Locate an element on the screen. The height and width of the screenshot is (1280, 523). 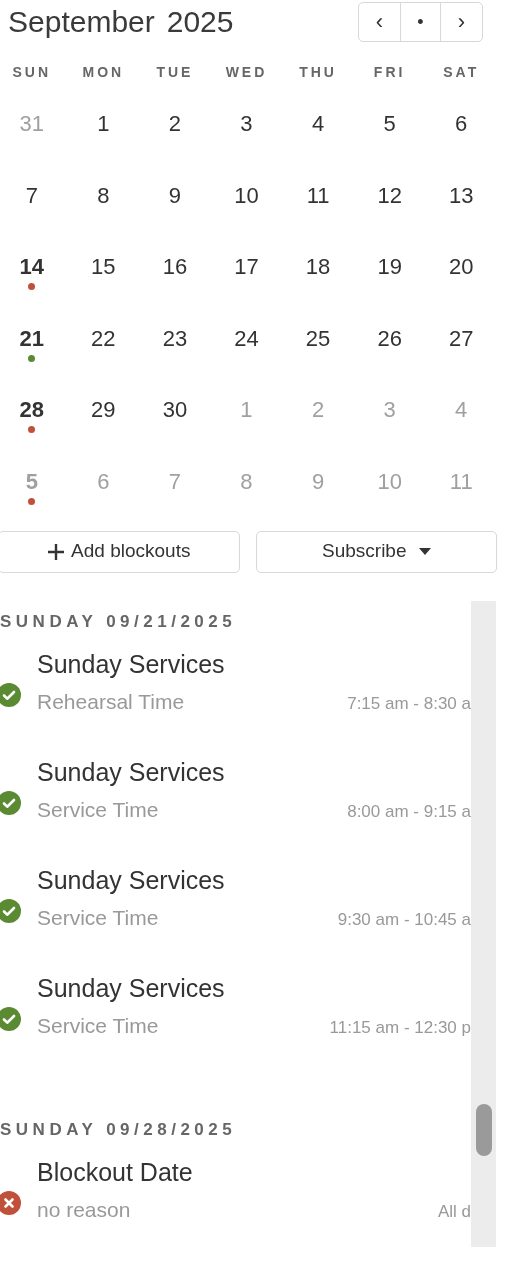
calendar-day: 9 is located at coordinates (175, 195).